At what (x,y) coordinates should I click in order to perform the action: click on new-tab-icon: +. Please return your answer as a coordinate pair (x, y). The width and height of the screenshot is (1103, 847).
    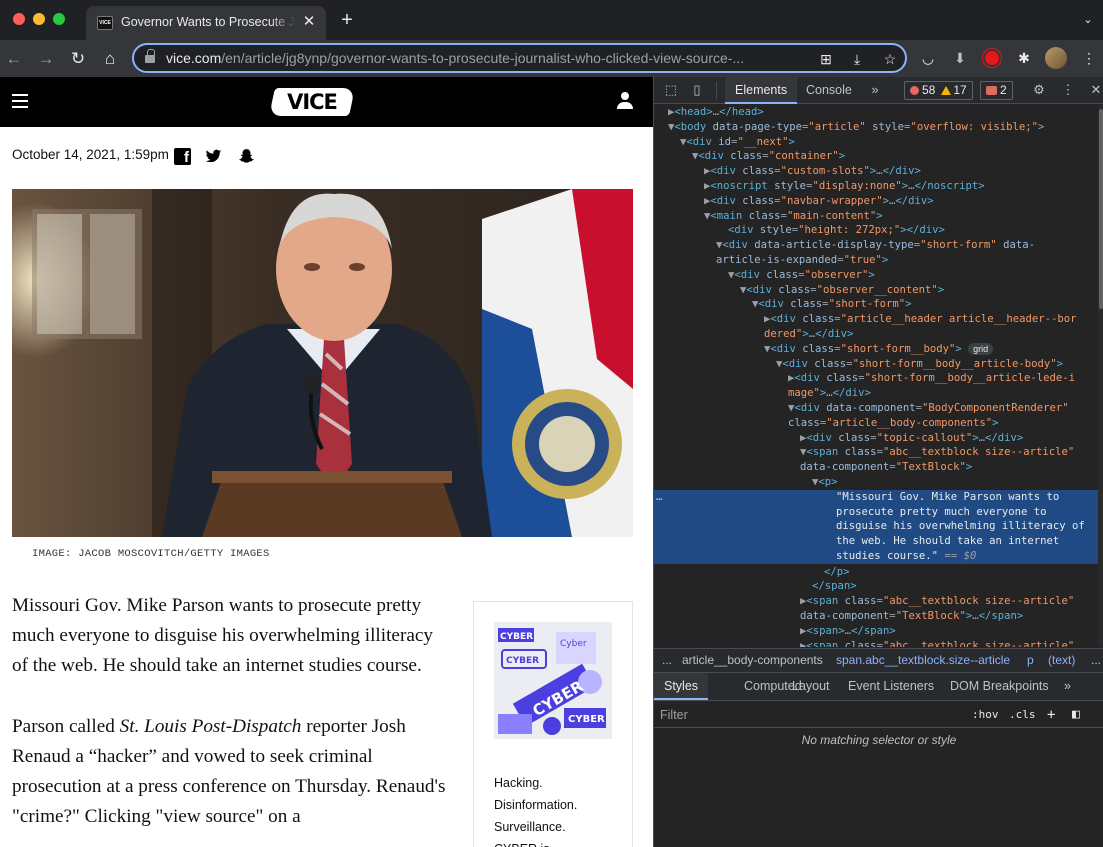
    Looking at the image, I should click on (347, 20).